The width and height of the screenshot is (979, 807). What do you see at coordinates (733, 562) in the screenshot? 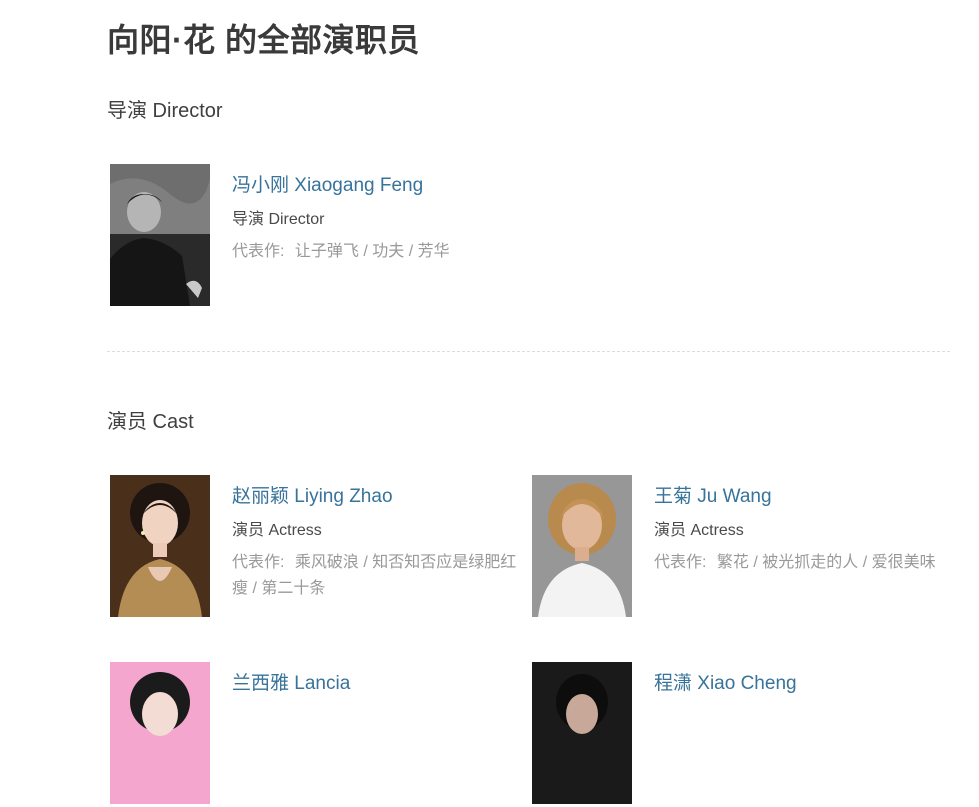
I see `work-link: 繁花` at bounding box center [733, 562].